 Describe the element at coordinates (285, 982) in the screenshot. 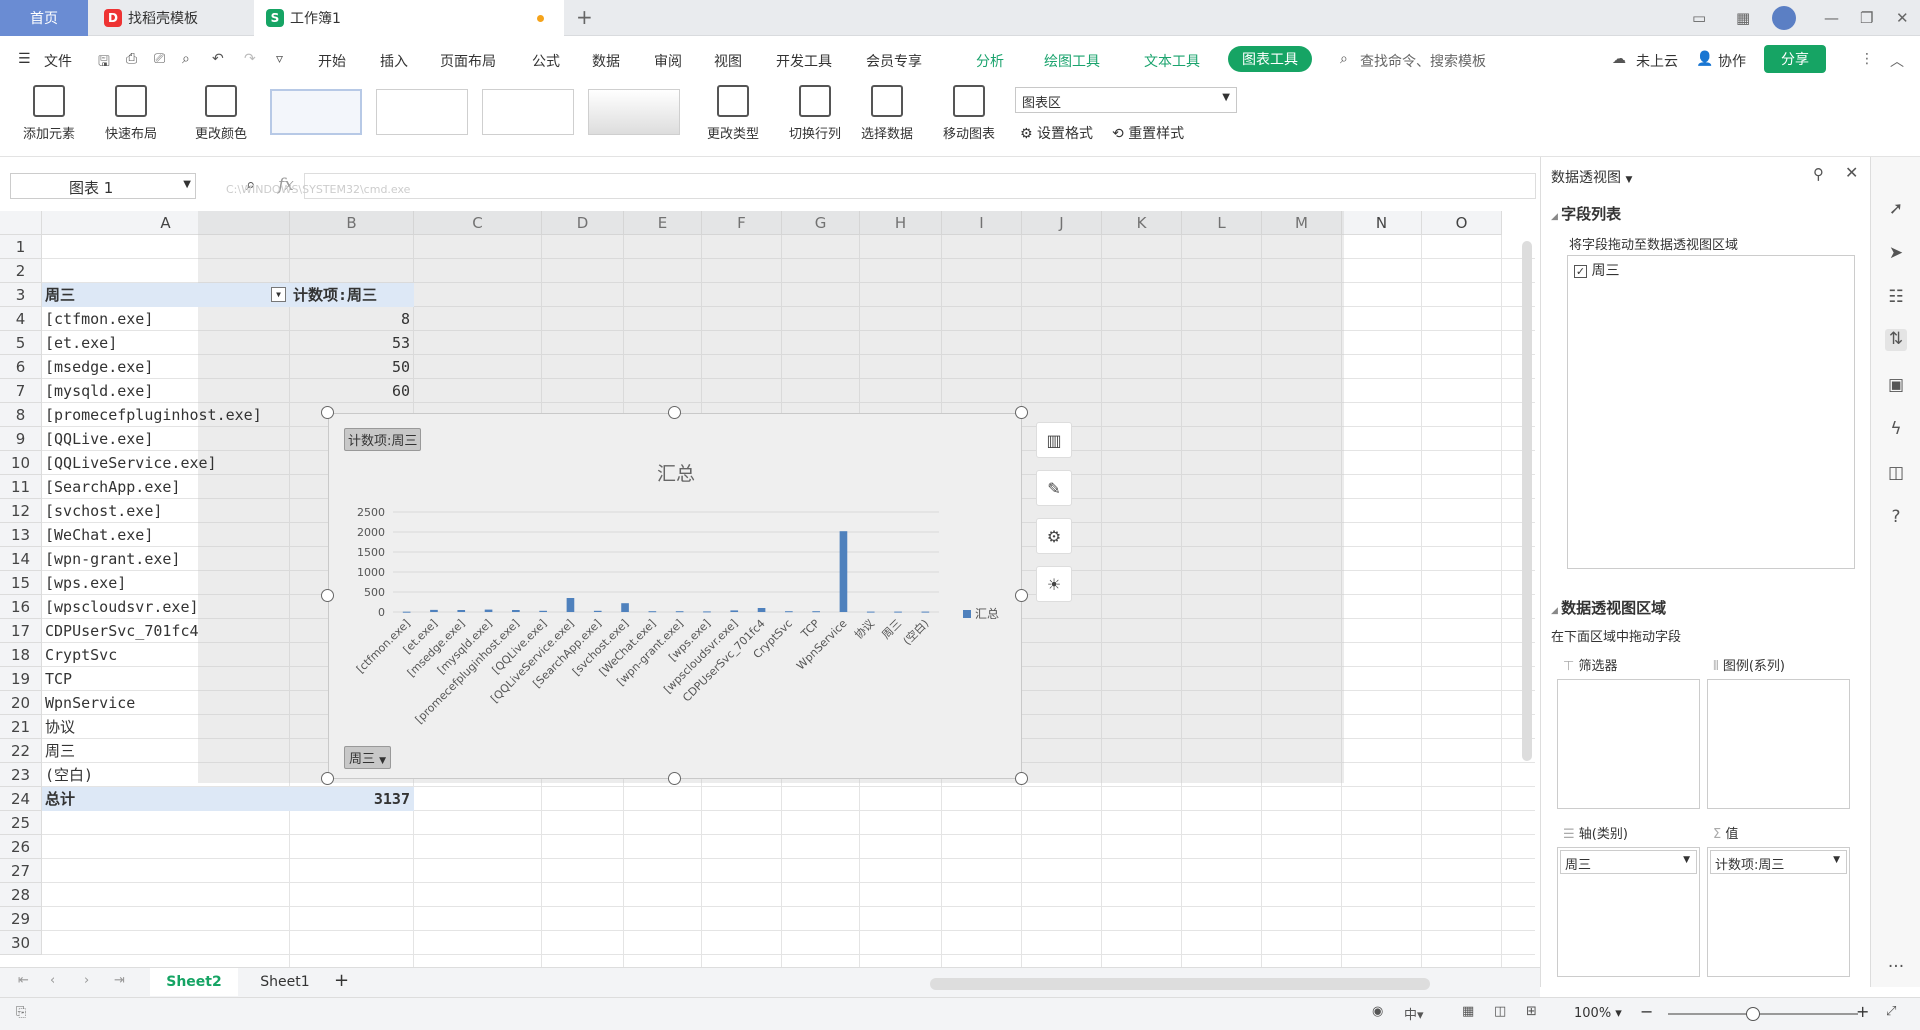

I see `sheet-tab: Sheet1` at that location.